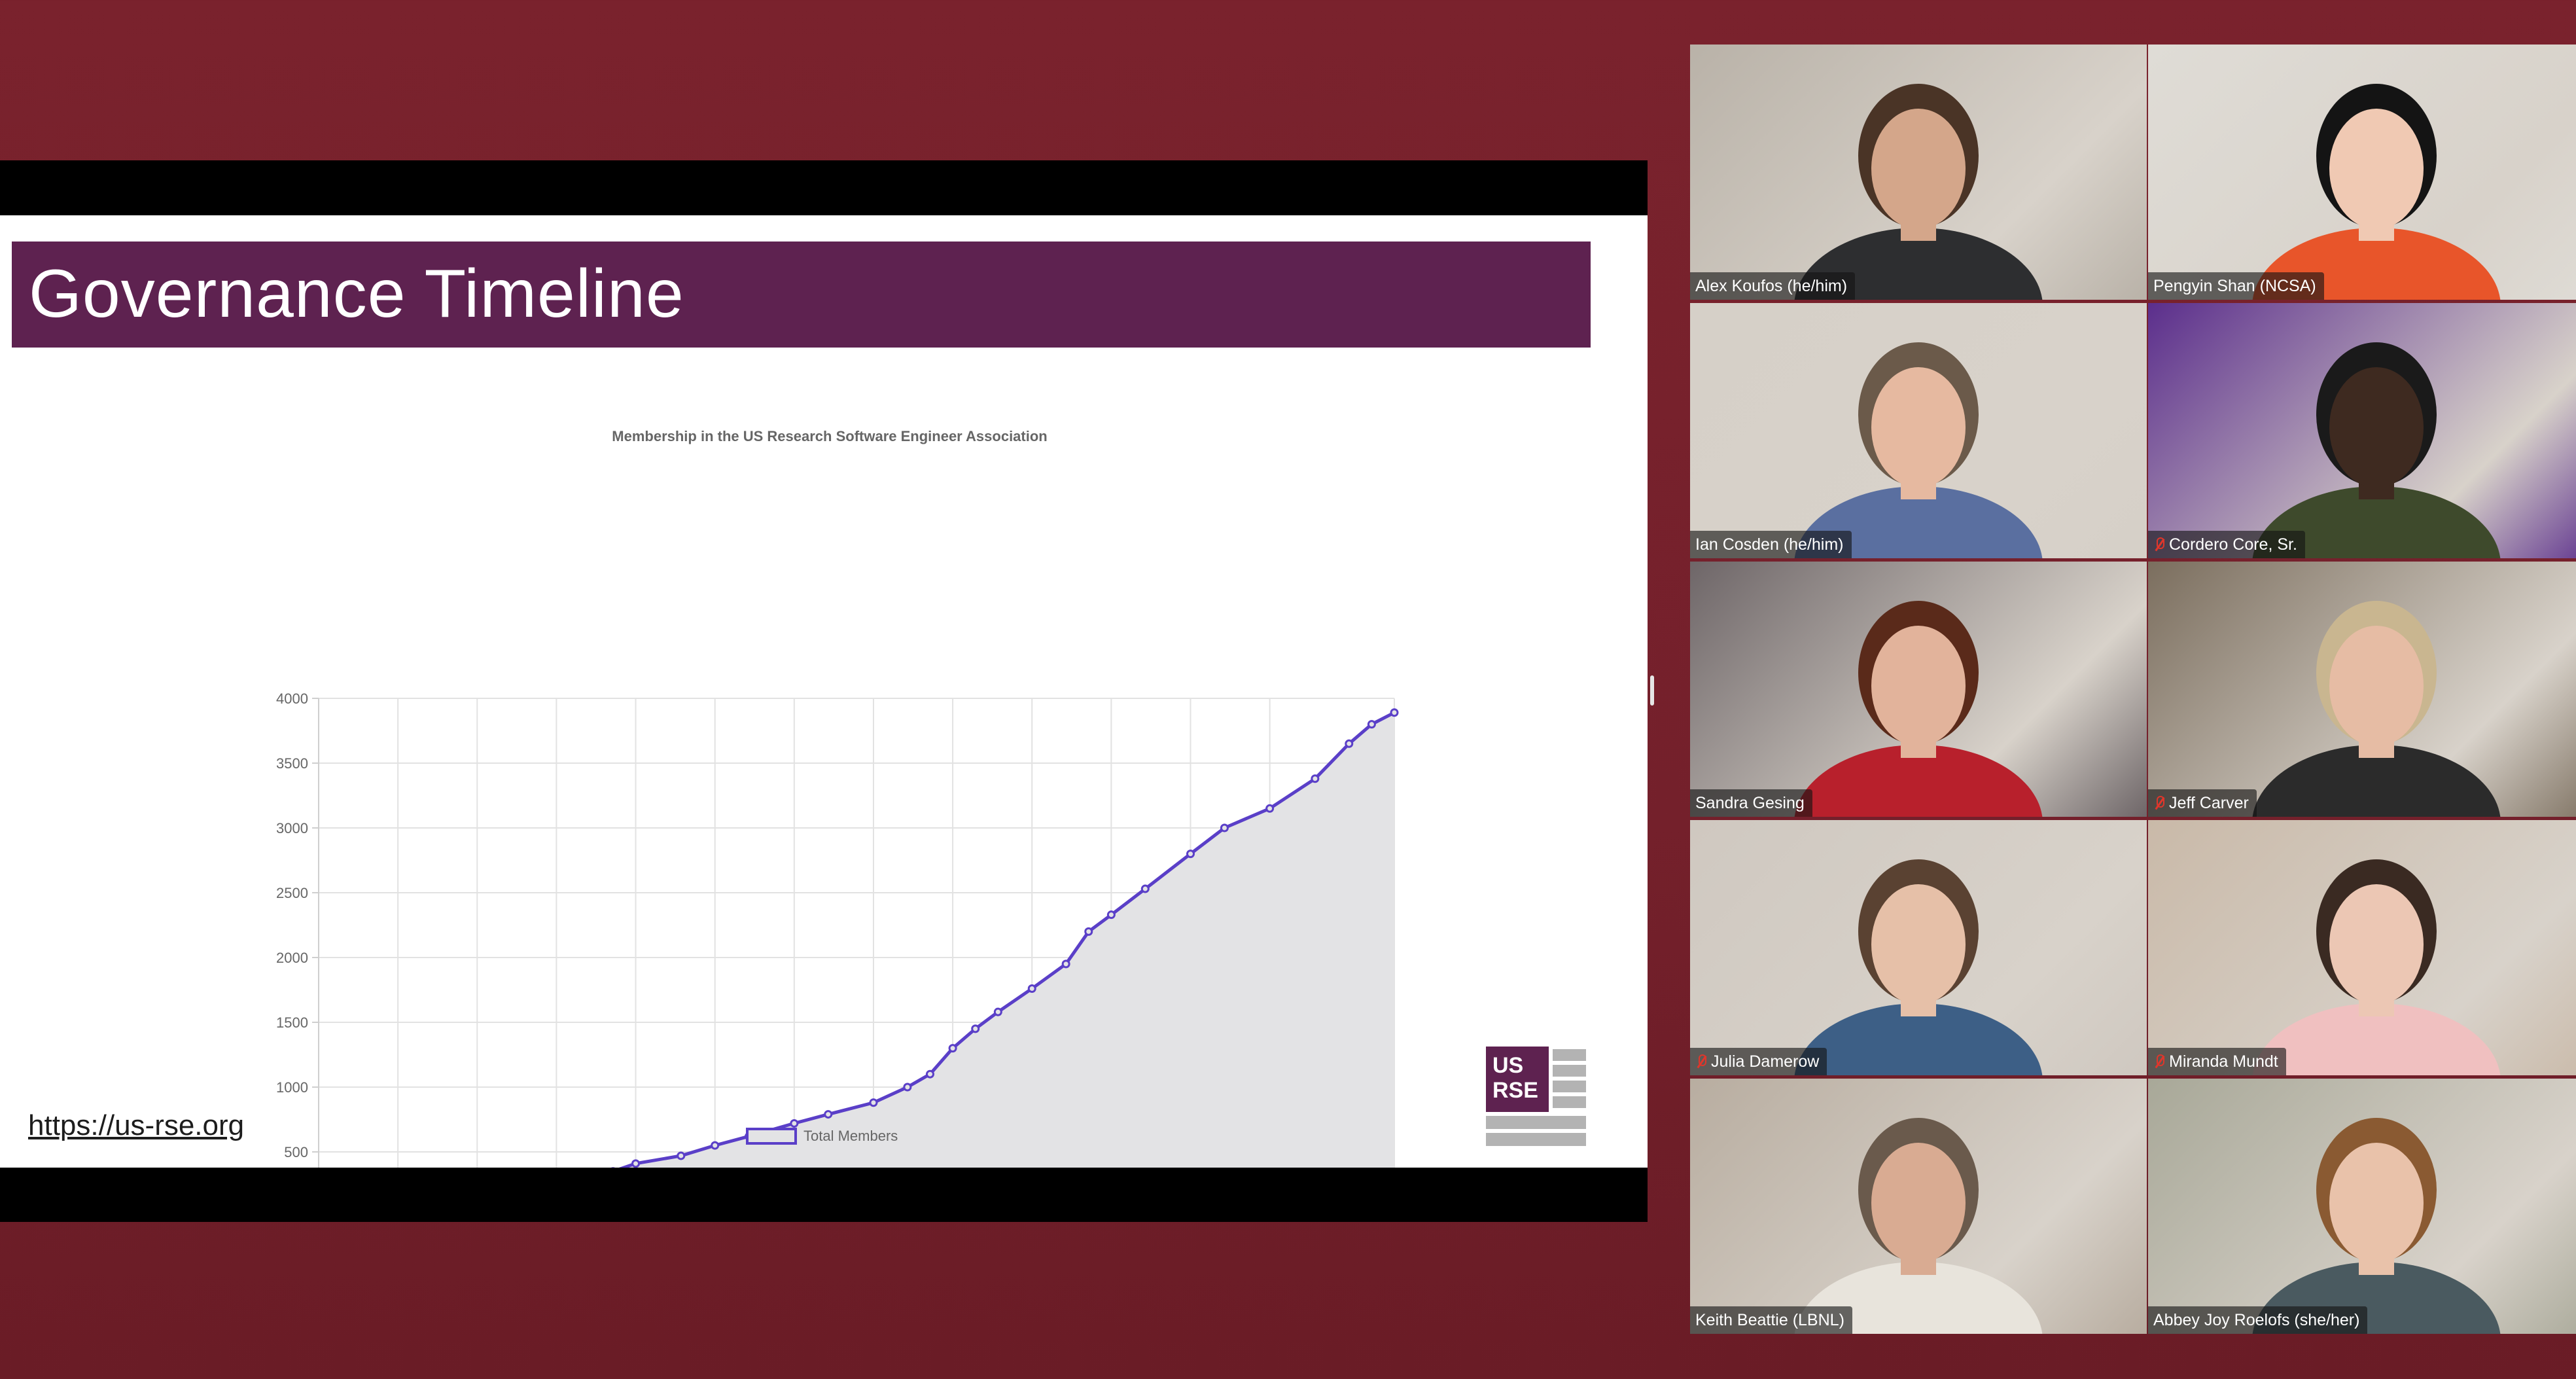 This screenshot has height=1379, width=2576. I want to click on participant-name: Miranda Mundt, so click(2223, 1061).